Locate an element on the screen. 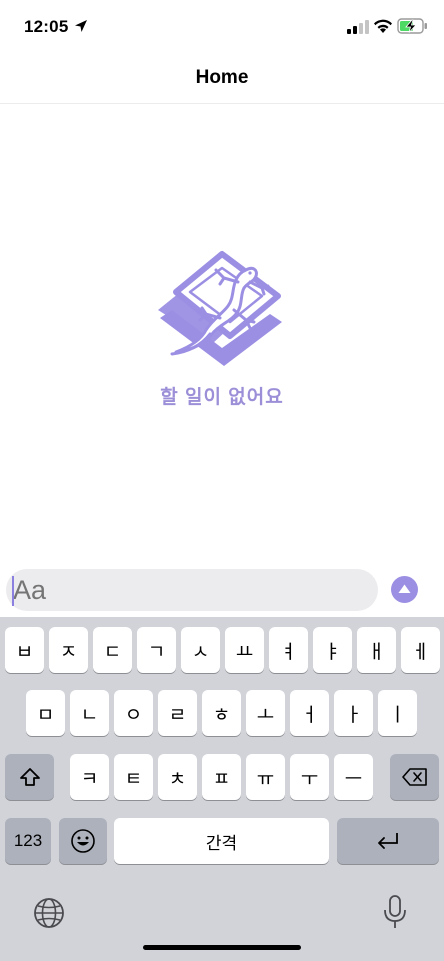 The image size is (444, 961). key-u: ㅜ is located at coordinates (309, 777).